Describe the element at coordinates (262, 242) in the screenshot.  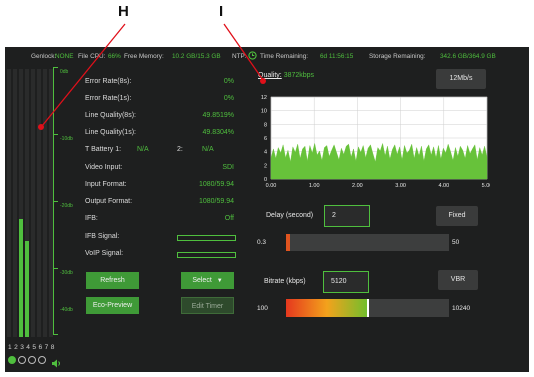
I see `delay-min-label: 0.3` at that location.